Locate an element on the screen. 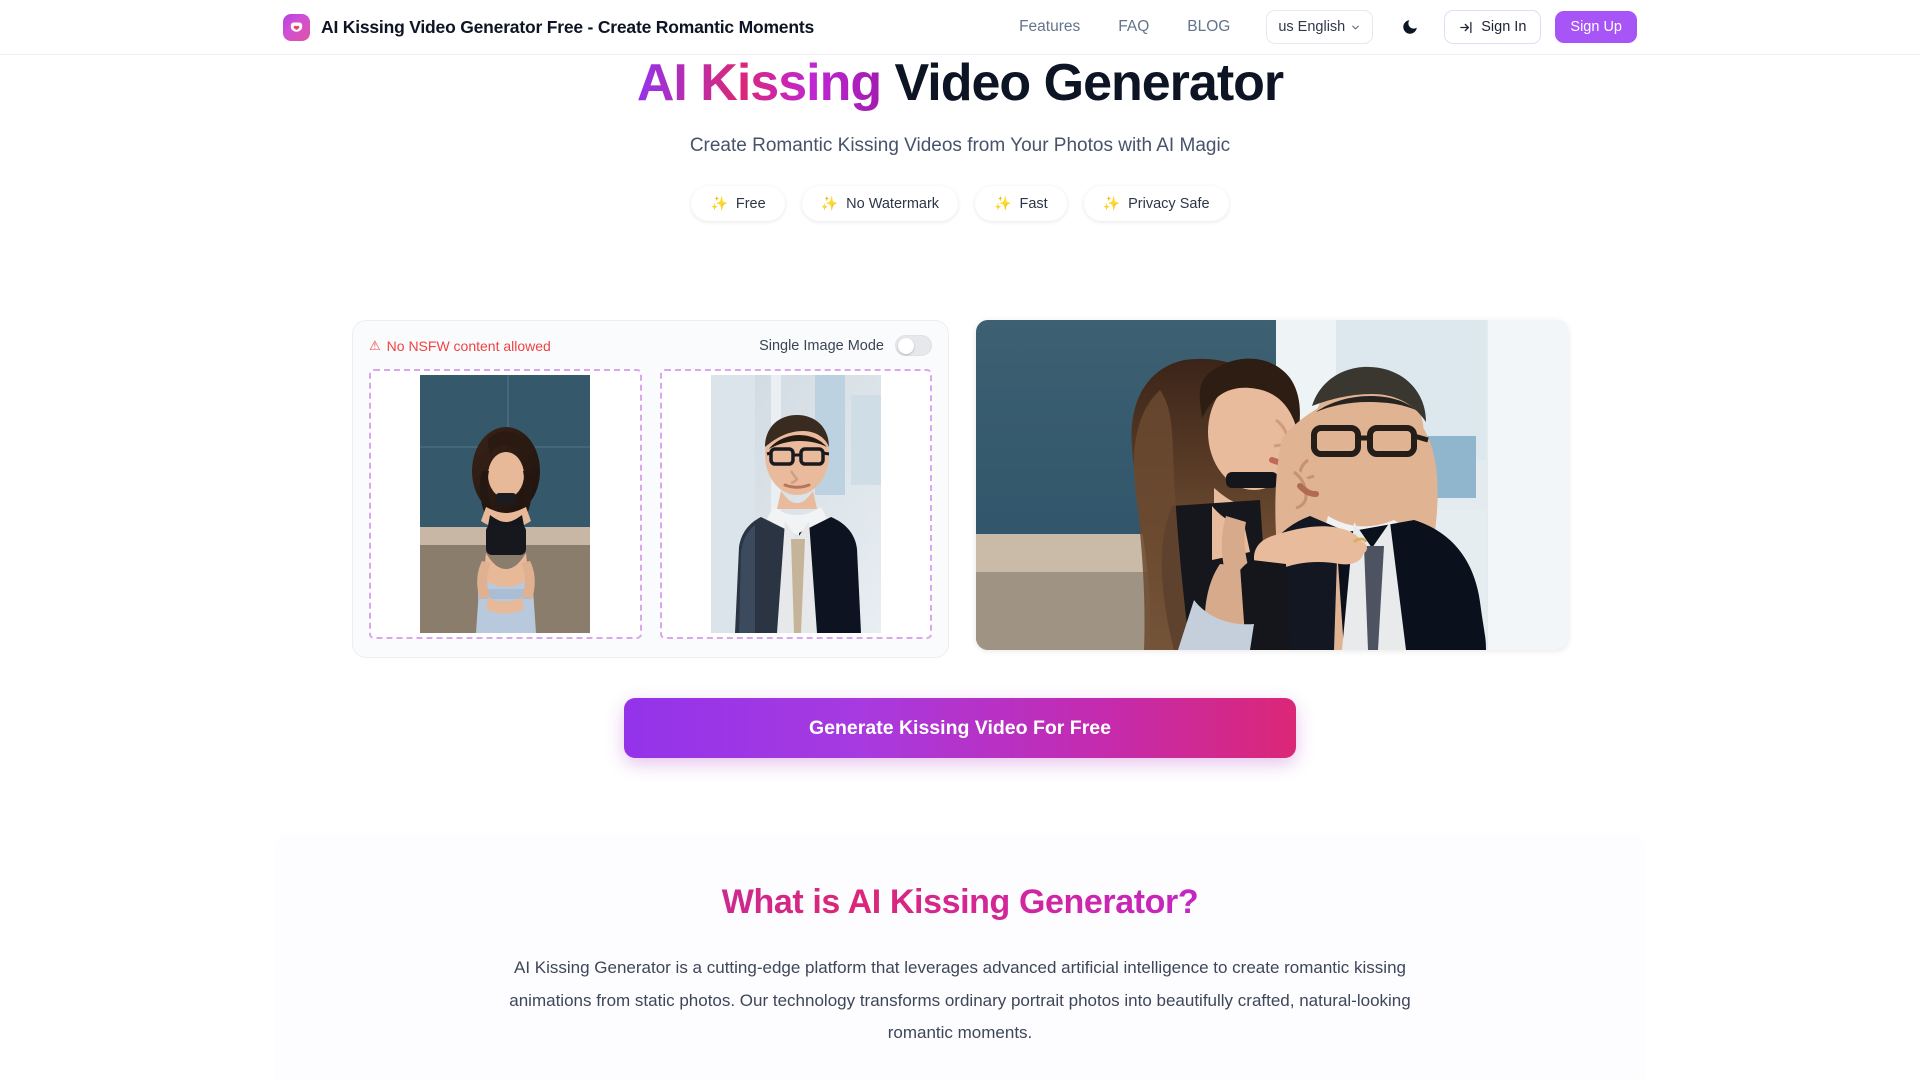 This screenshot has height=1080, width=1920. theme-toggle-button is located at coordinates (1410, 27).